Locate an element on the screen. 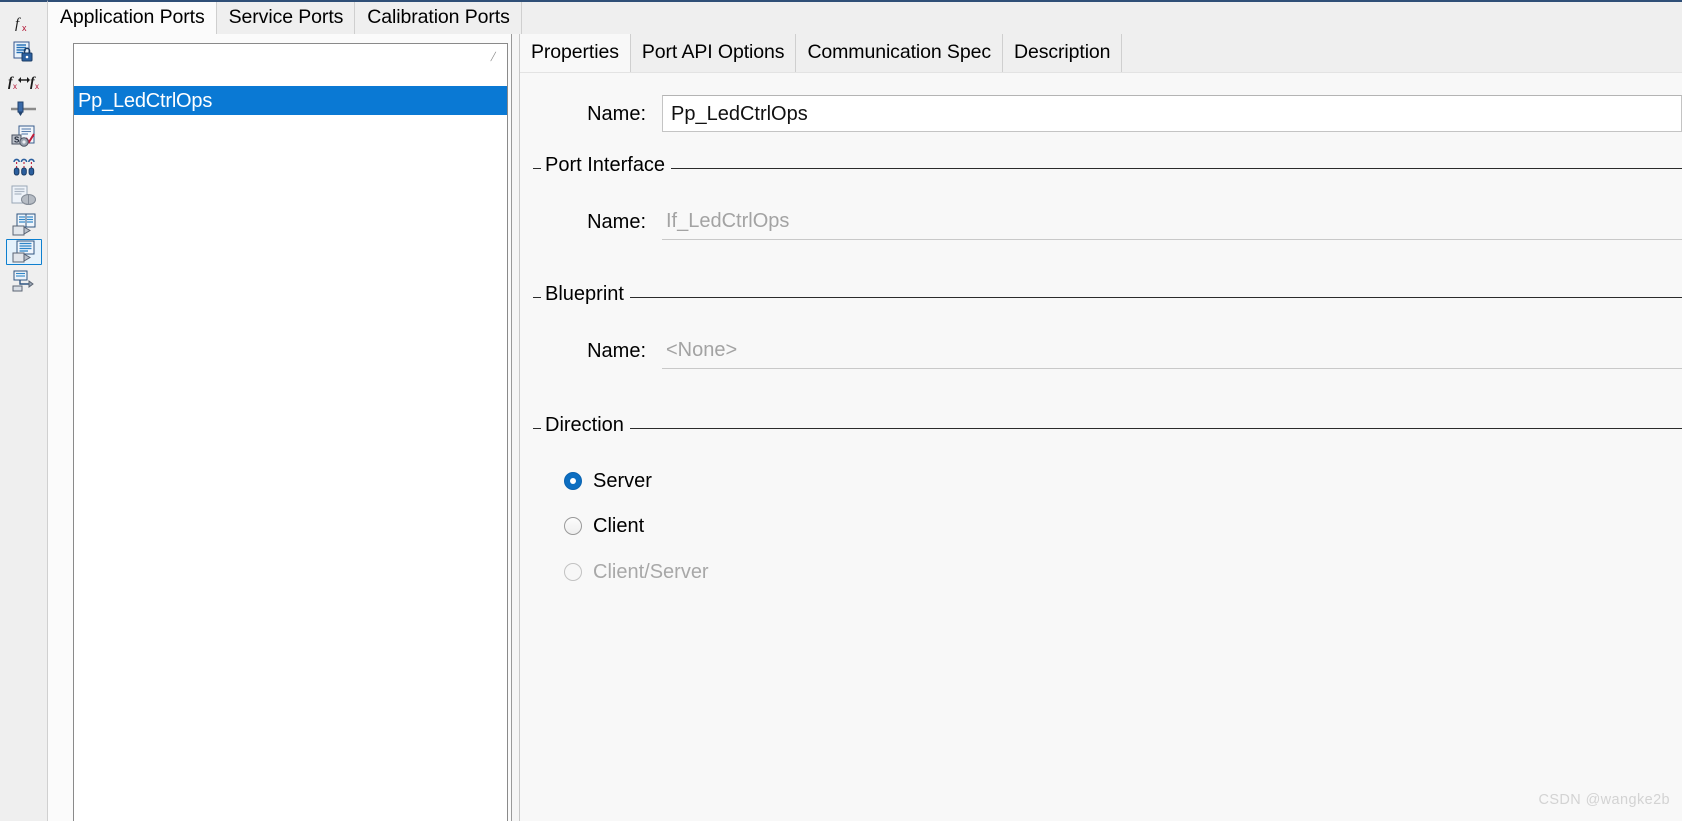 Image resolution: width=1682 pixels, height=821 pixels. radio-direction-client-server: Client/Server is located at coordinates (636, 572).